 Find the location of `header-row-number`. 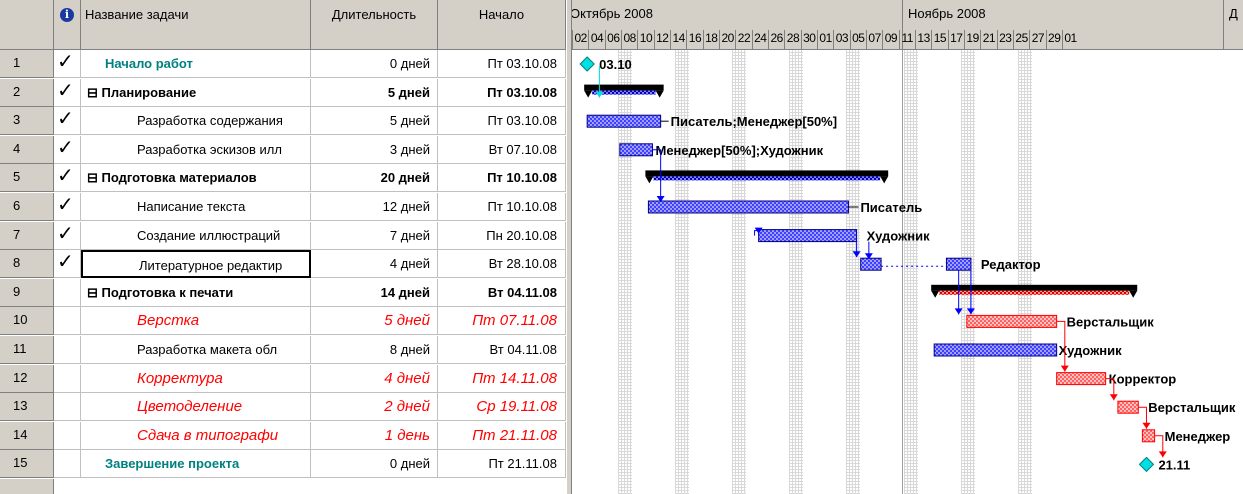

header-row-number is located at coordinates (27, 25).